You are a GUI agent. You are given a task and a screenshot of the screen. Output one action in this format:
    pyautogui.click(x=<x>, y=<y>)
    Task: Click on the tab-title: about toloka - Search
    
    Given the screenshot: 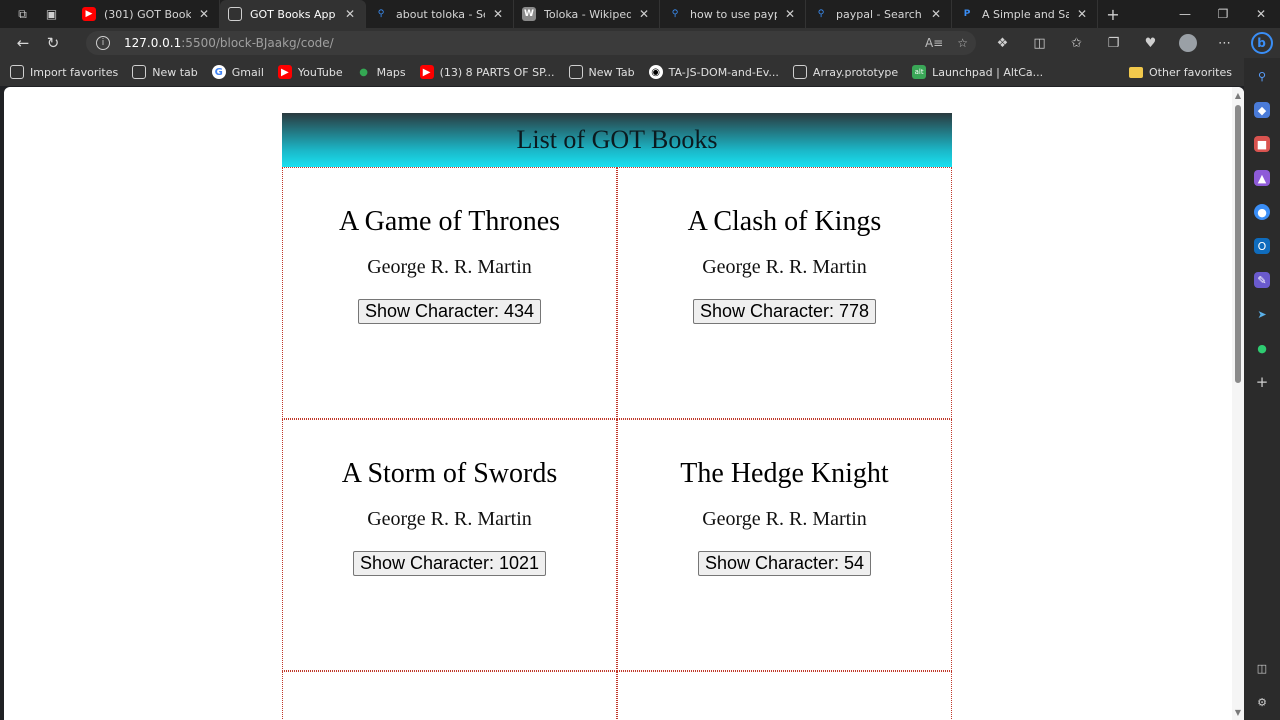 What is the action you would take?
    pyautogui.click(x=440, y=14)
    